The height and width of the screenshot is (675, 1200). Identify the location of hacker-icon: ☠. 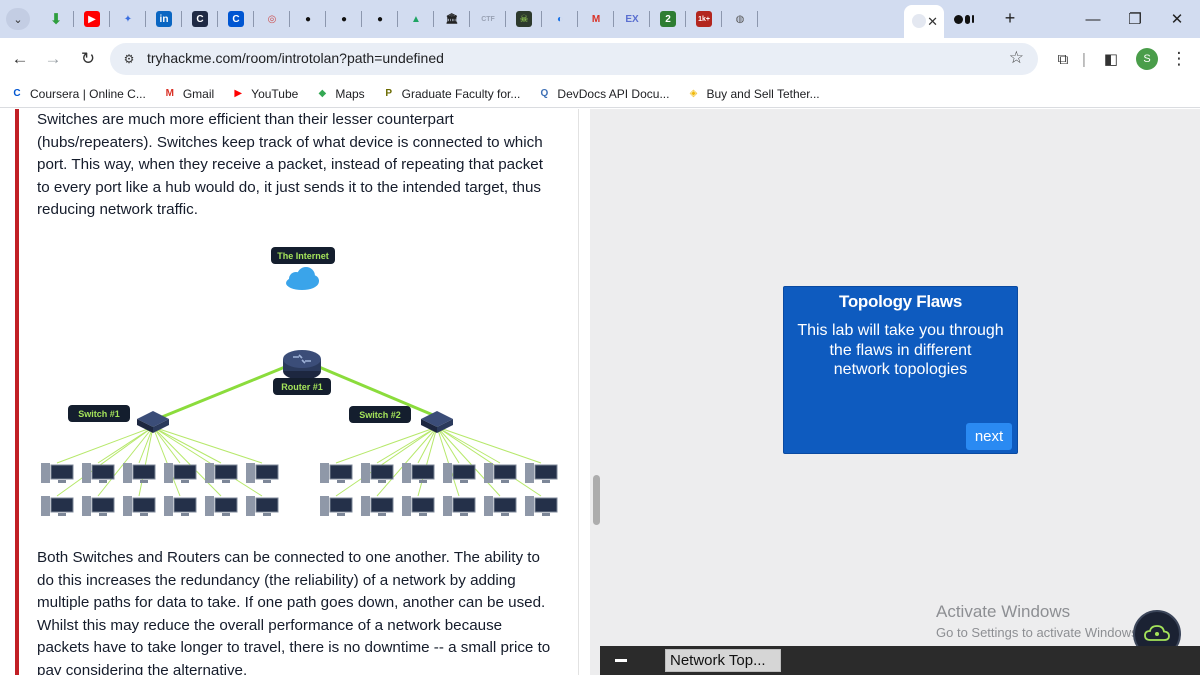
(524, 19).